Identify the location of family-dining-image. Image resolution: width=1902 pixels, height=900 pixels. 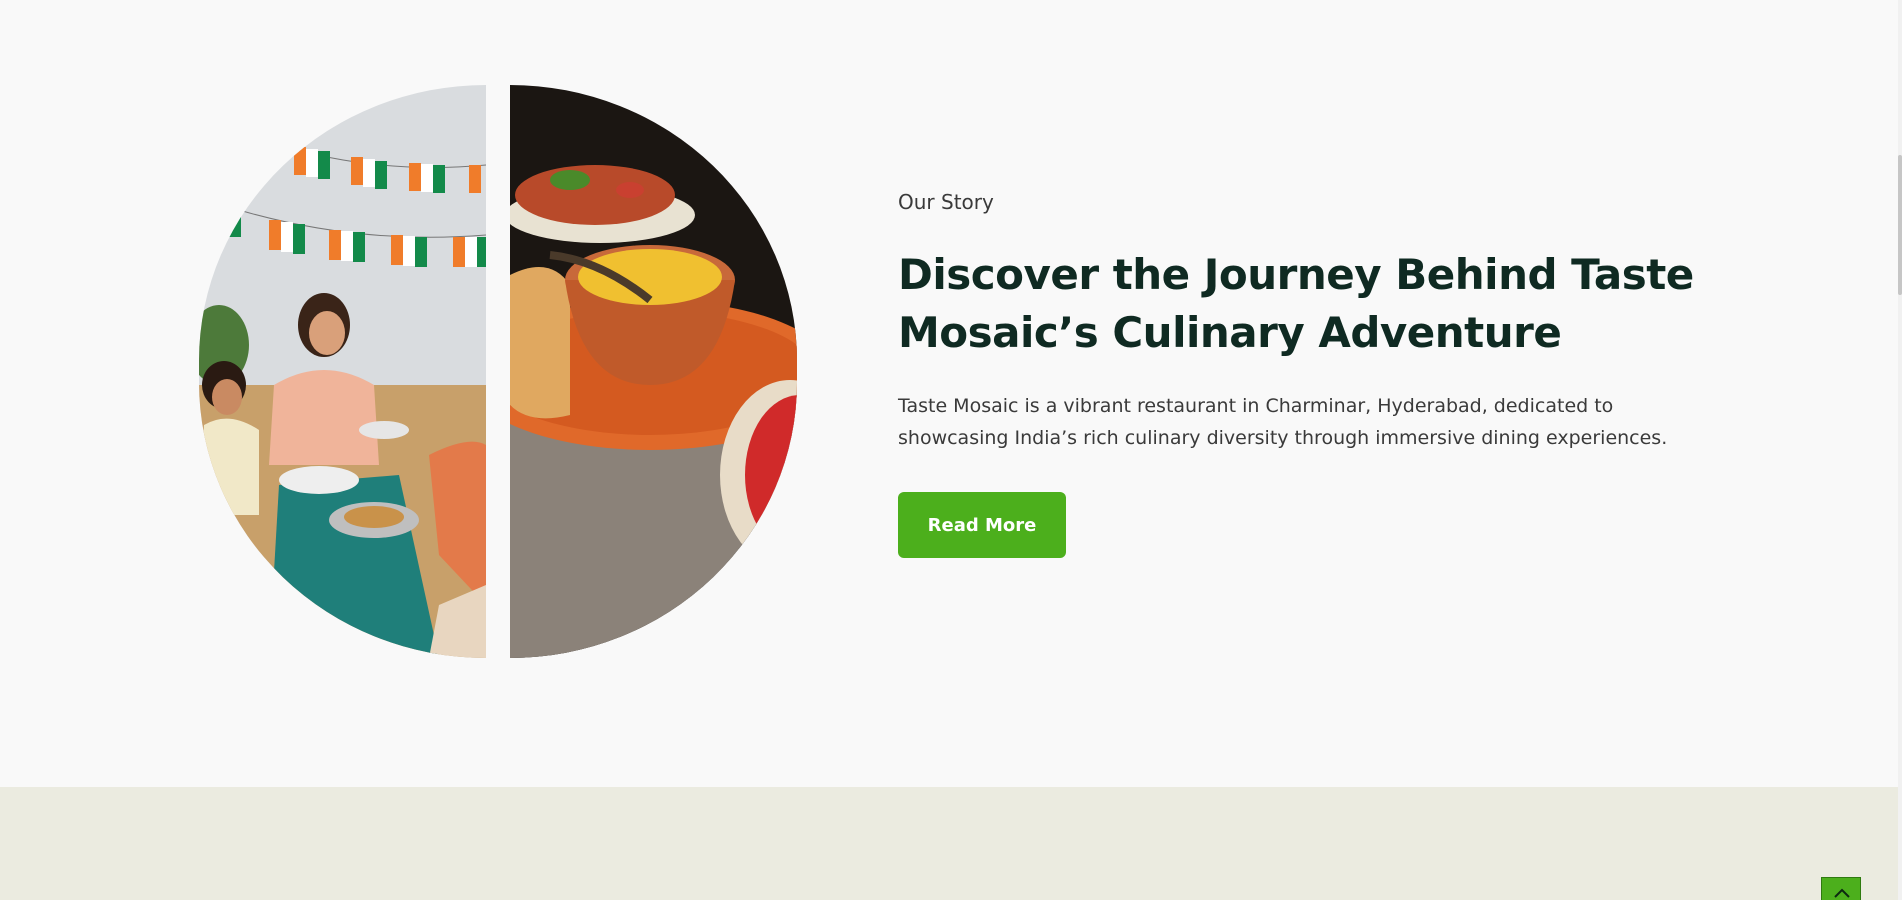
(342, 371).